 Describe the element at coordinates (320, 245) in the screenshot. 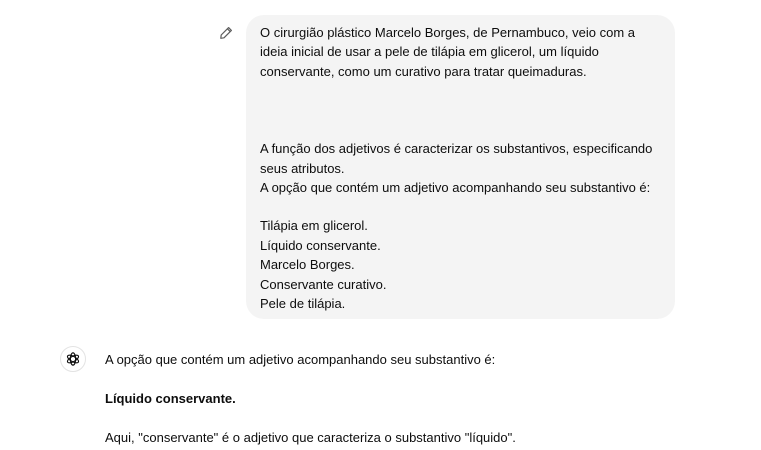

I see `option-item: Líquido conservante.` at that location.